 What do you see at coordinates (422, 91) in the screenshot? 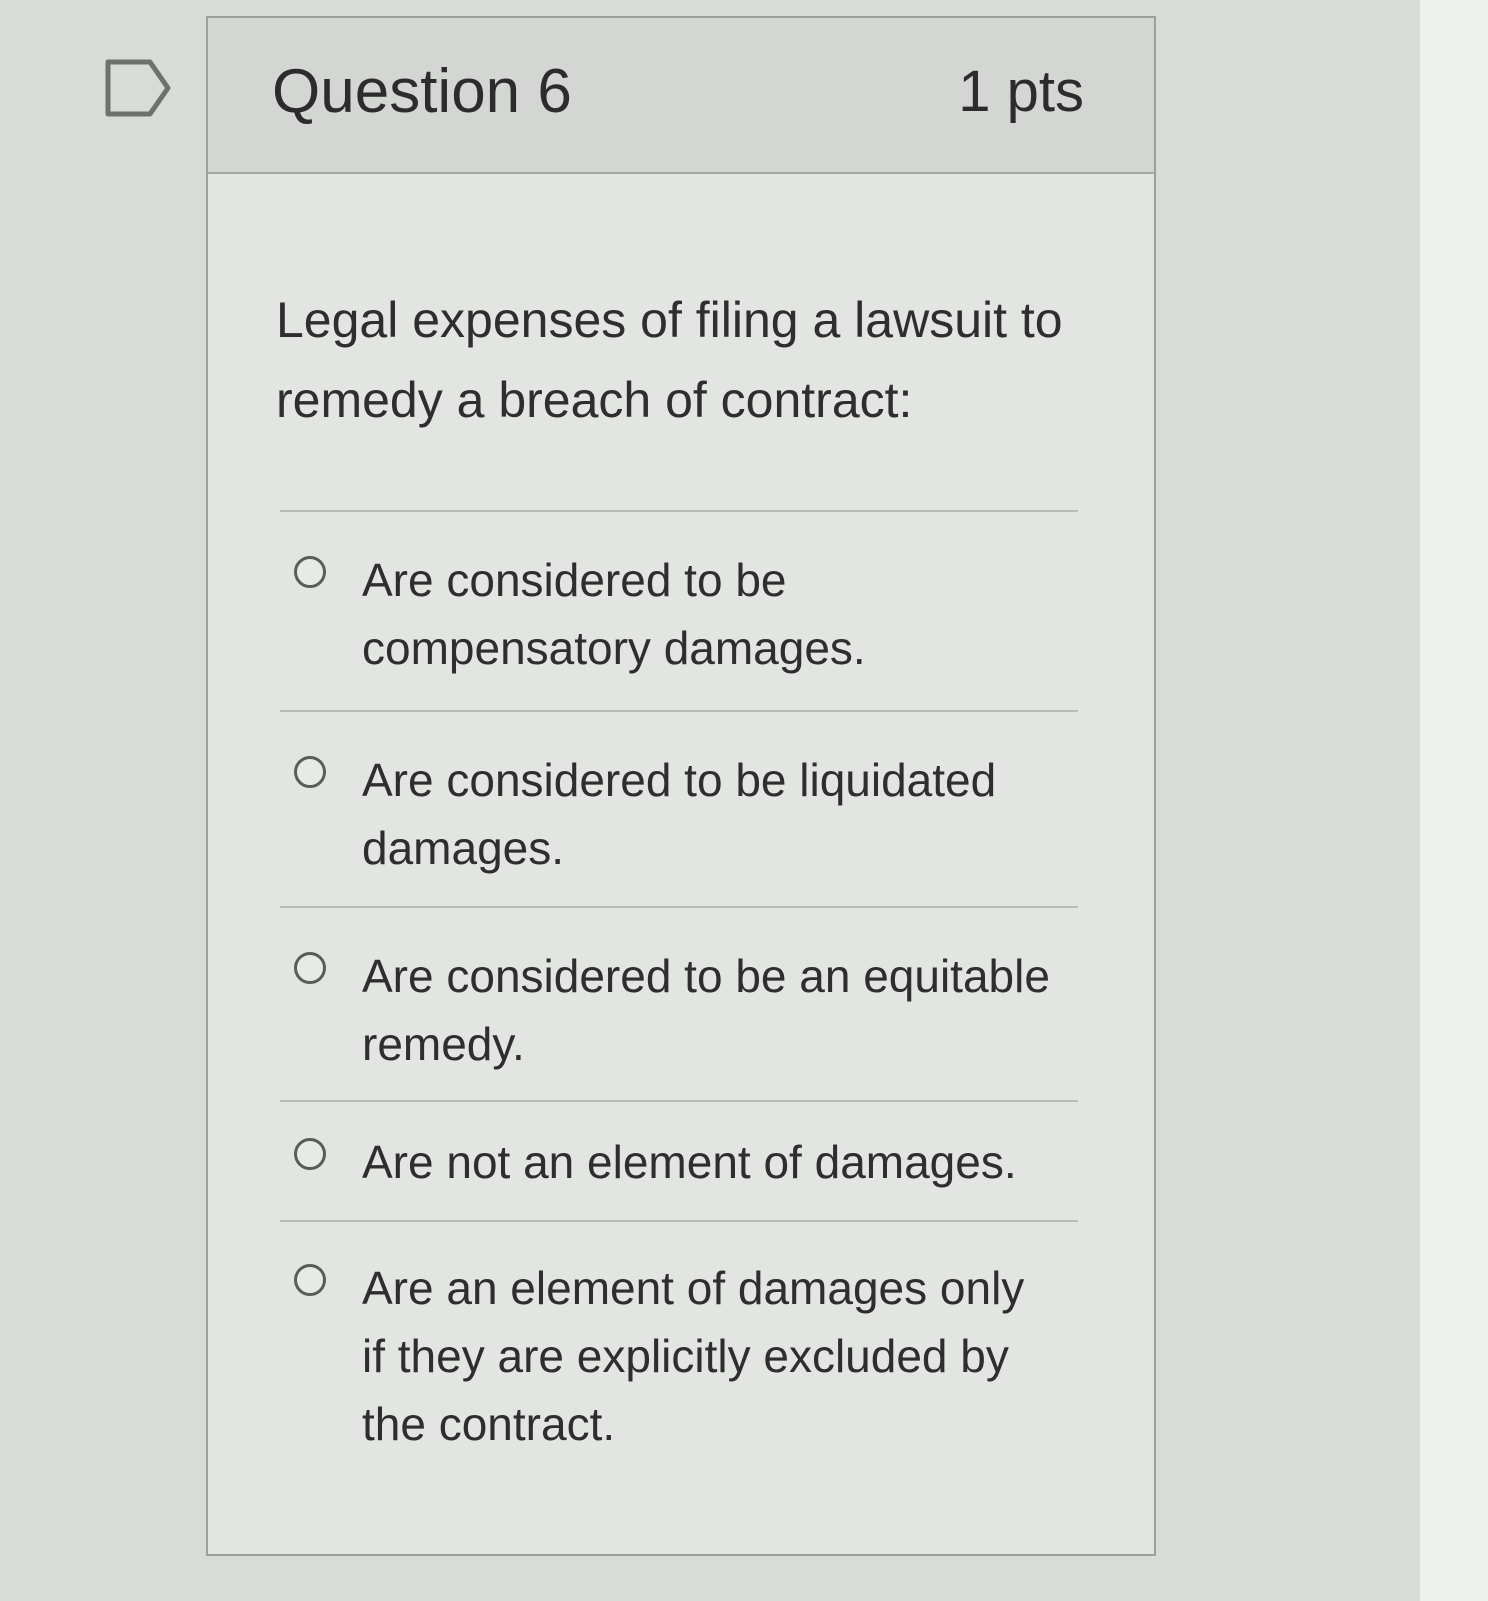
I see `question-title: Question 6` at bounding box center [422, 91].